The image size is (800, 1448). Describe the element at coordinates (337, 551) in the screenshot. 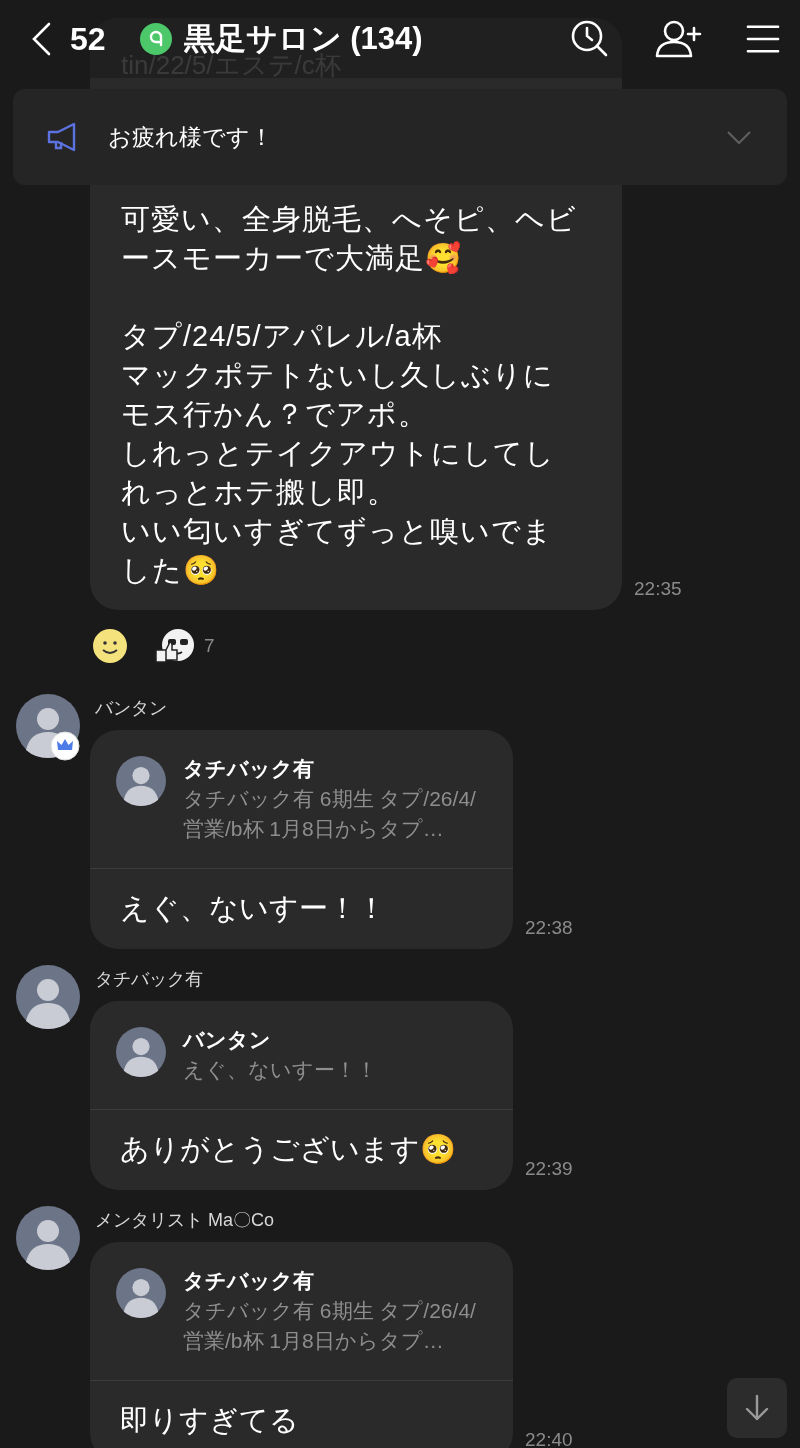

I see `message-text: いい匂いすぎてずっと嗅いでました🥺` at that location.